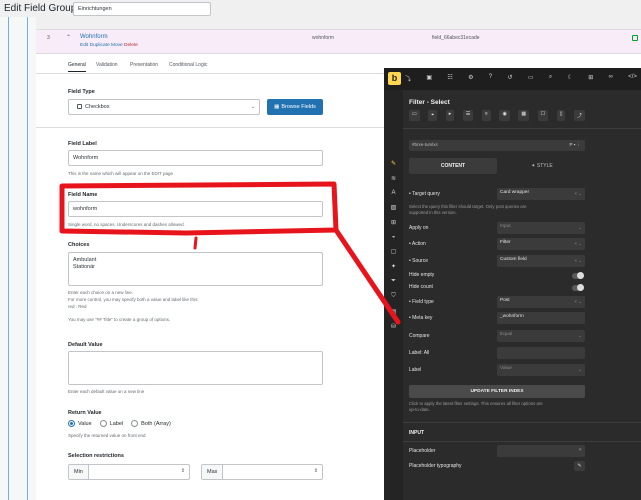 The image size is (641, 500). Describe the element at coordinates (199, 208) in the screenshot. I see `annotation-highlight-box` at that location.